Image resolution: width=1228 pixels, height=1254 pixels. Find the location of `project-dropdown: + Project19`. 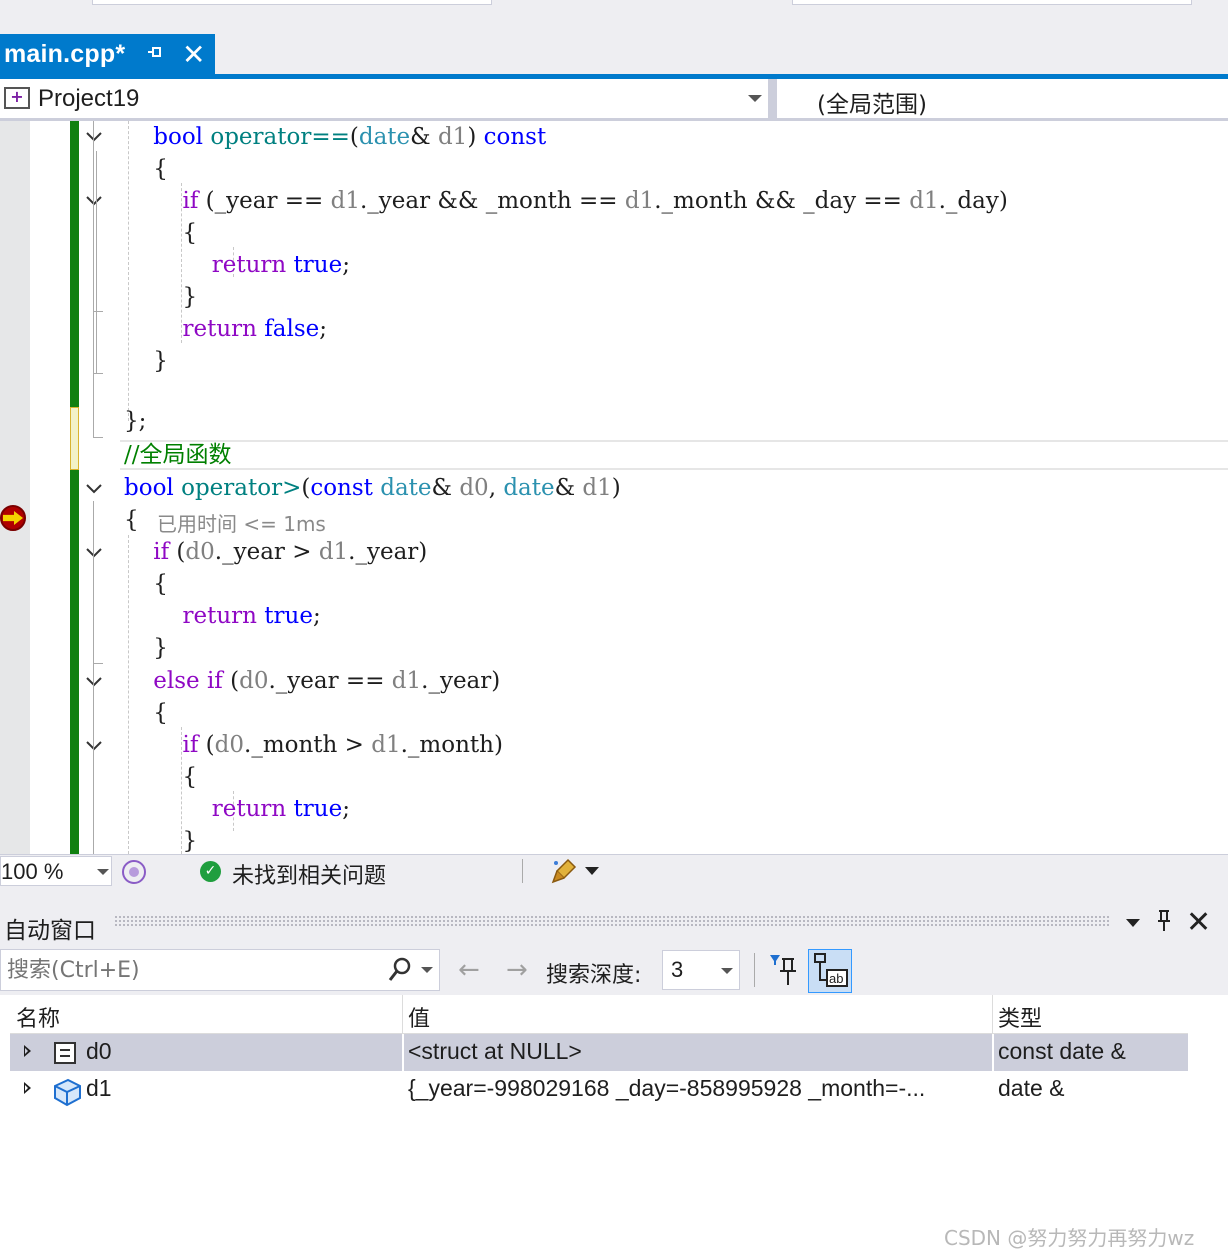

project-dropdown: + Project19 is located at coordinates (384, 98).